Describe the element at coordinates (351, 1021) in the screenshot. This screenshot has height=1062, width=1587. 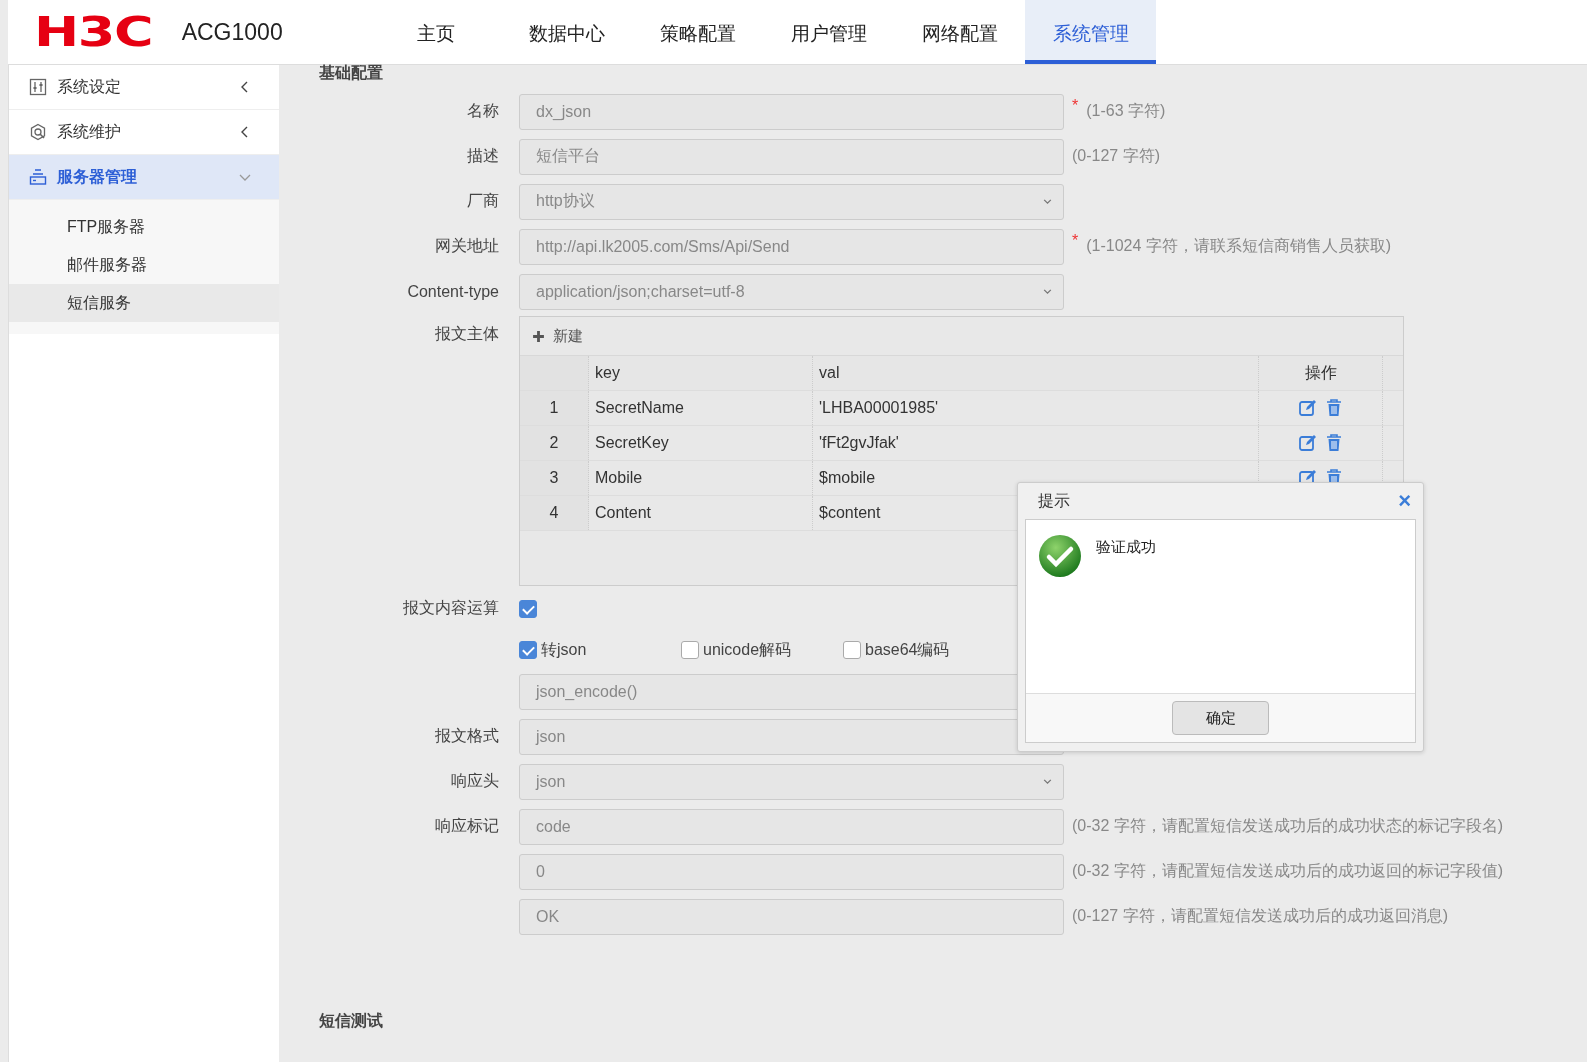
I see `section-title: 短信测试` at that location.